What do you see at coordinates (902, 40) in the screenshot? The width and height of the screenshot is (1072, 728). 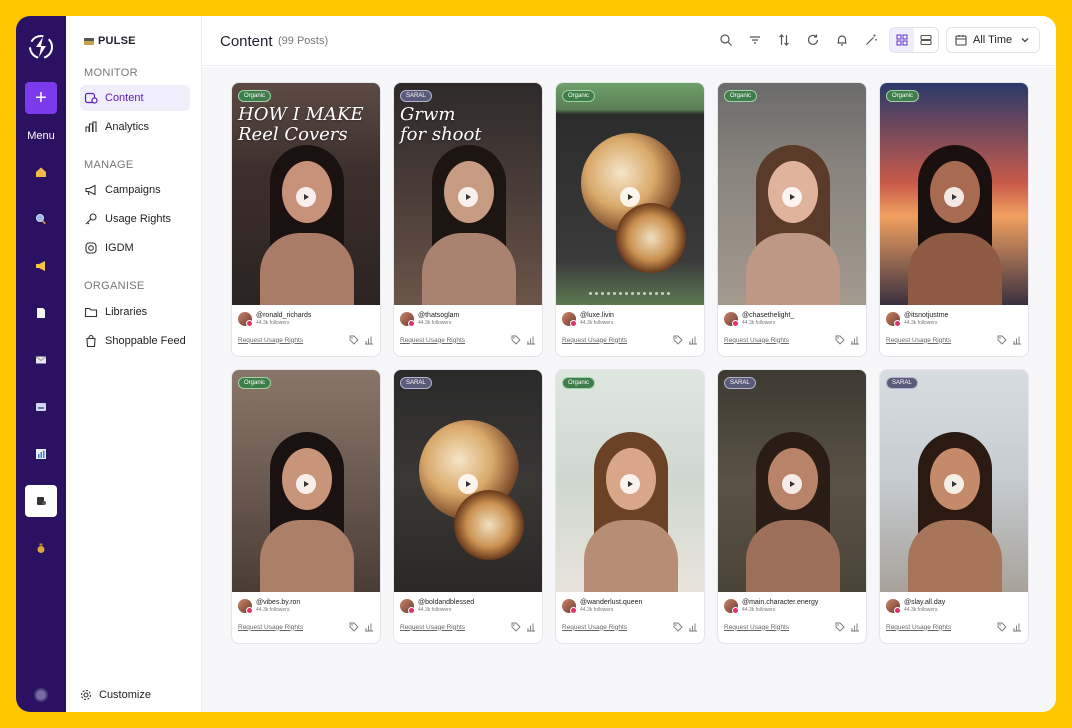 I see `grid-view-button` at bounding box center [902, 40].